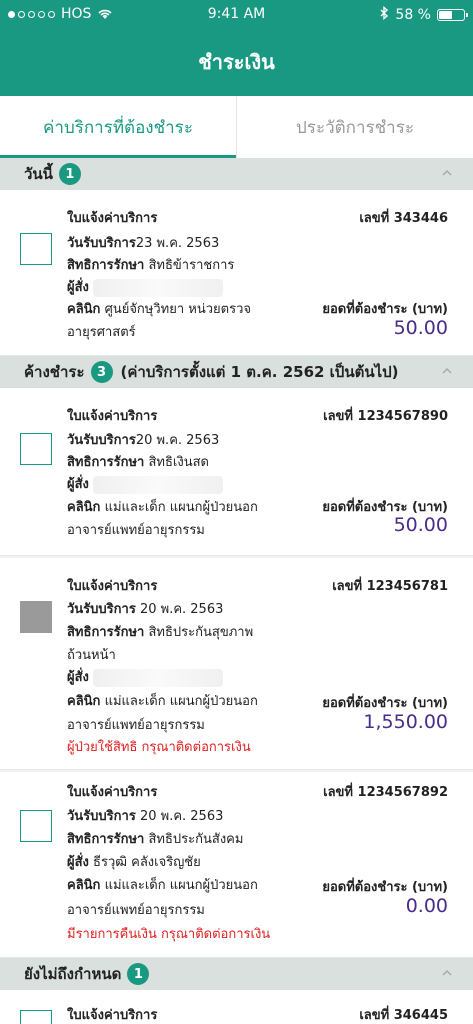  I want to click on section-title: วันนี้, so click(38, 174).